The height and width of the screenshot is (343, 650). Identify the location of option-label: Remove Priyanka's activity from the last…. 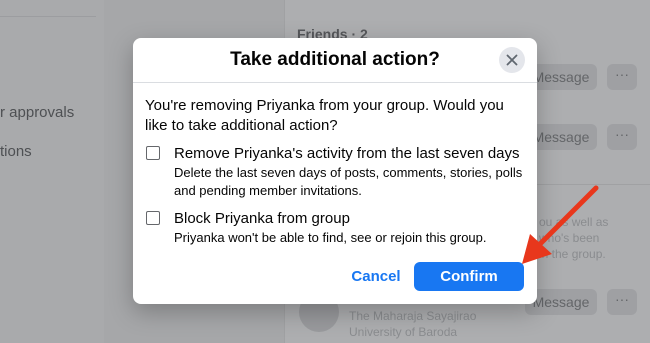
(347, 153).